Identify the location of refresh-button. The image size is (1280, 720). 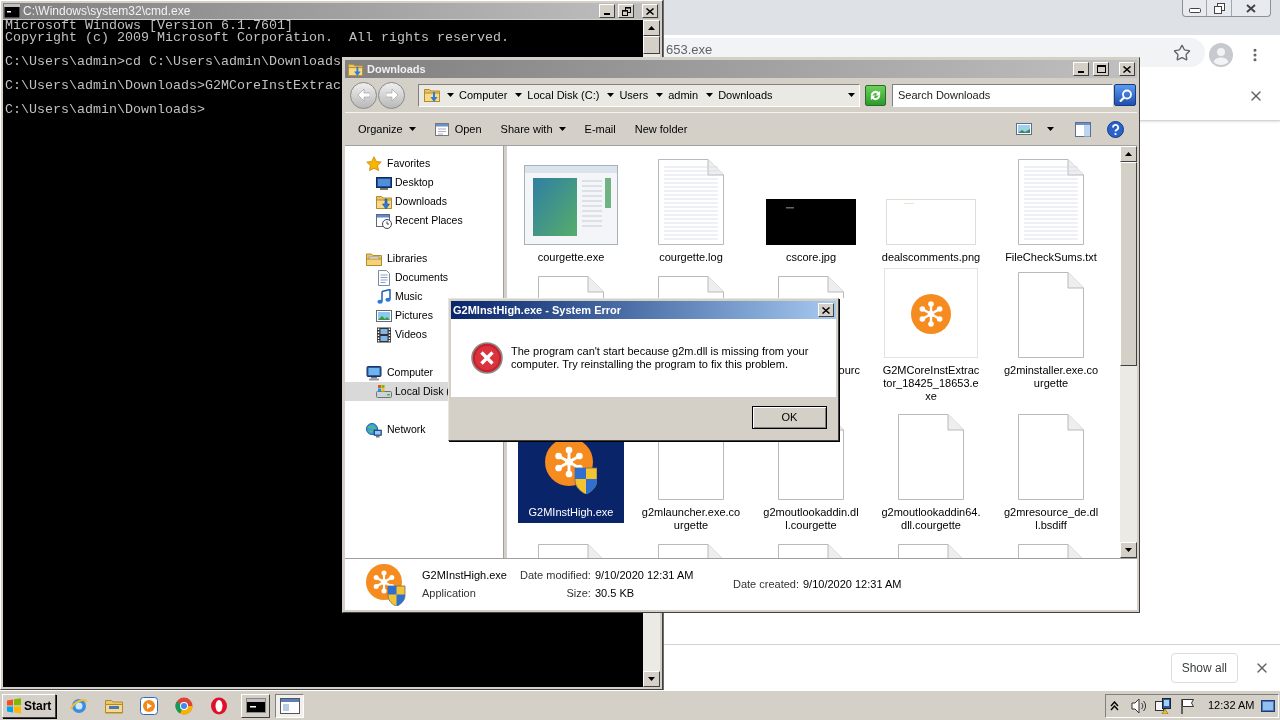
(875, 95).